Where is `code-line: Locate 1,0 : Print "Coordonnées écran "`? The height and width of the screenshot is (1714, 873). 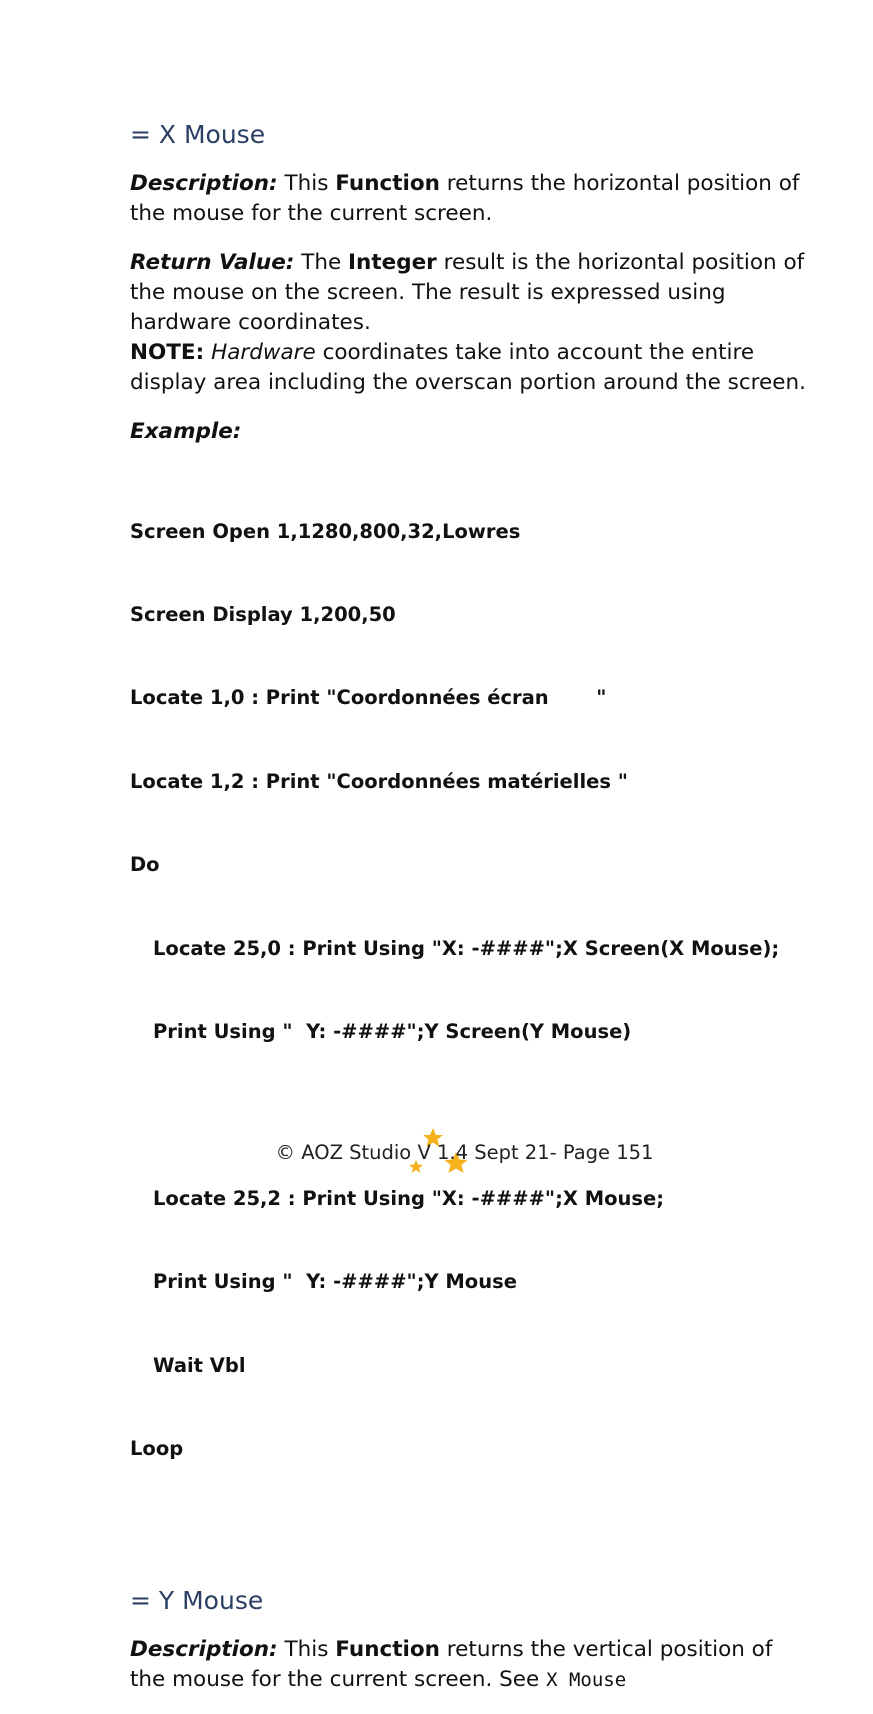 code-line: Locate 1,0 : Print "Coordonnées écran " is located at coordinates (368, 698).